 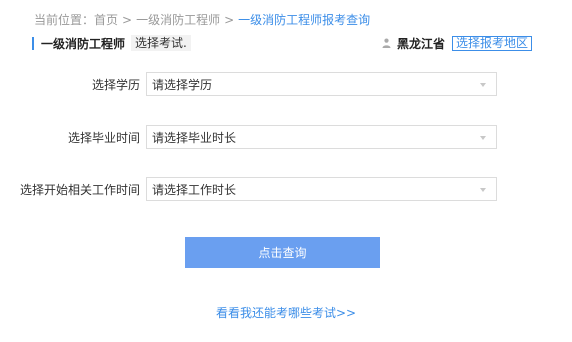 What do you see at coordinates (103, 137) in the screenshot?
I see `graduation-label: 选择毕业时间` at bounding box center [103, 137].